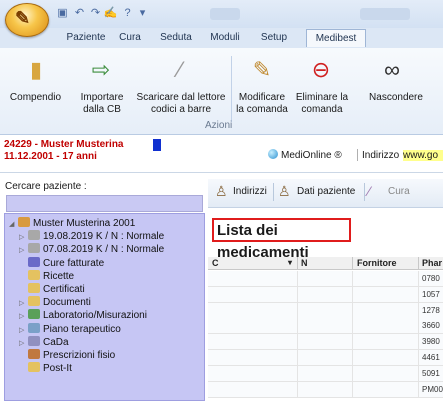 The height and width of the screenshot is (401, 443). What do you see at coordinates (250, 191) in the screenshot?
I see `addresses-button: Indirizzi` at bounding box center [250, 191].